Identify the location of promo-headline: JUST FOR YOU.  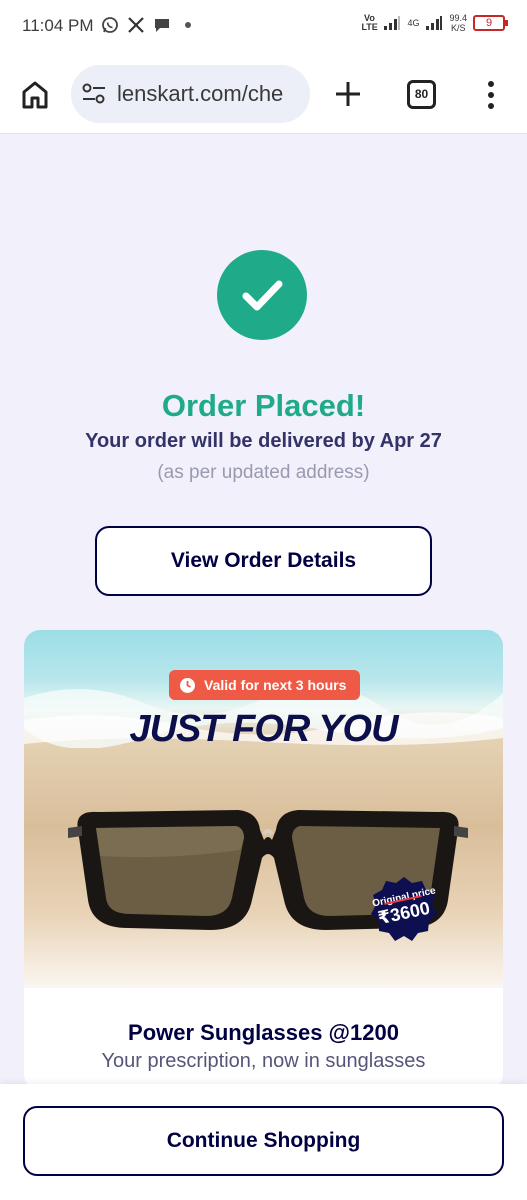
(263, 729).